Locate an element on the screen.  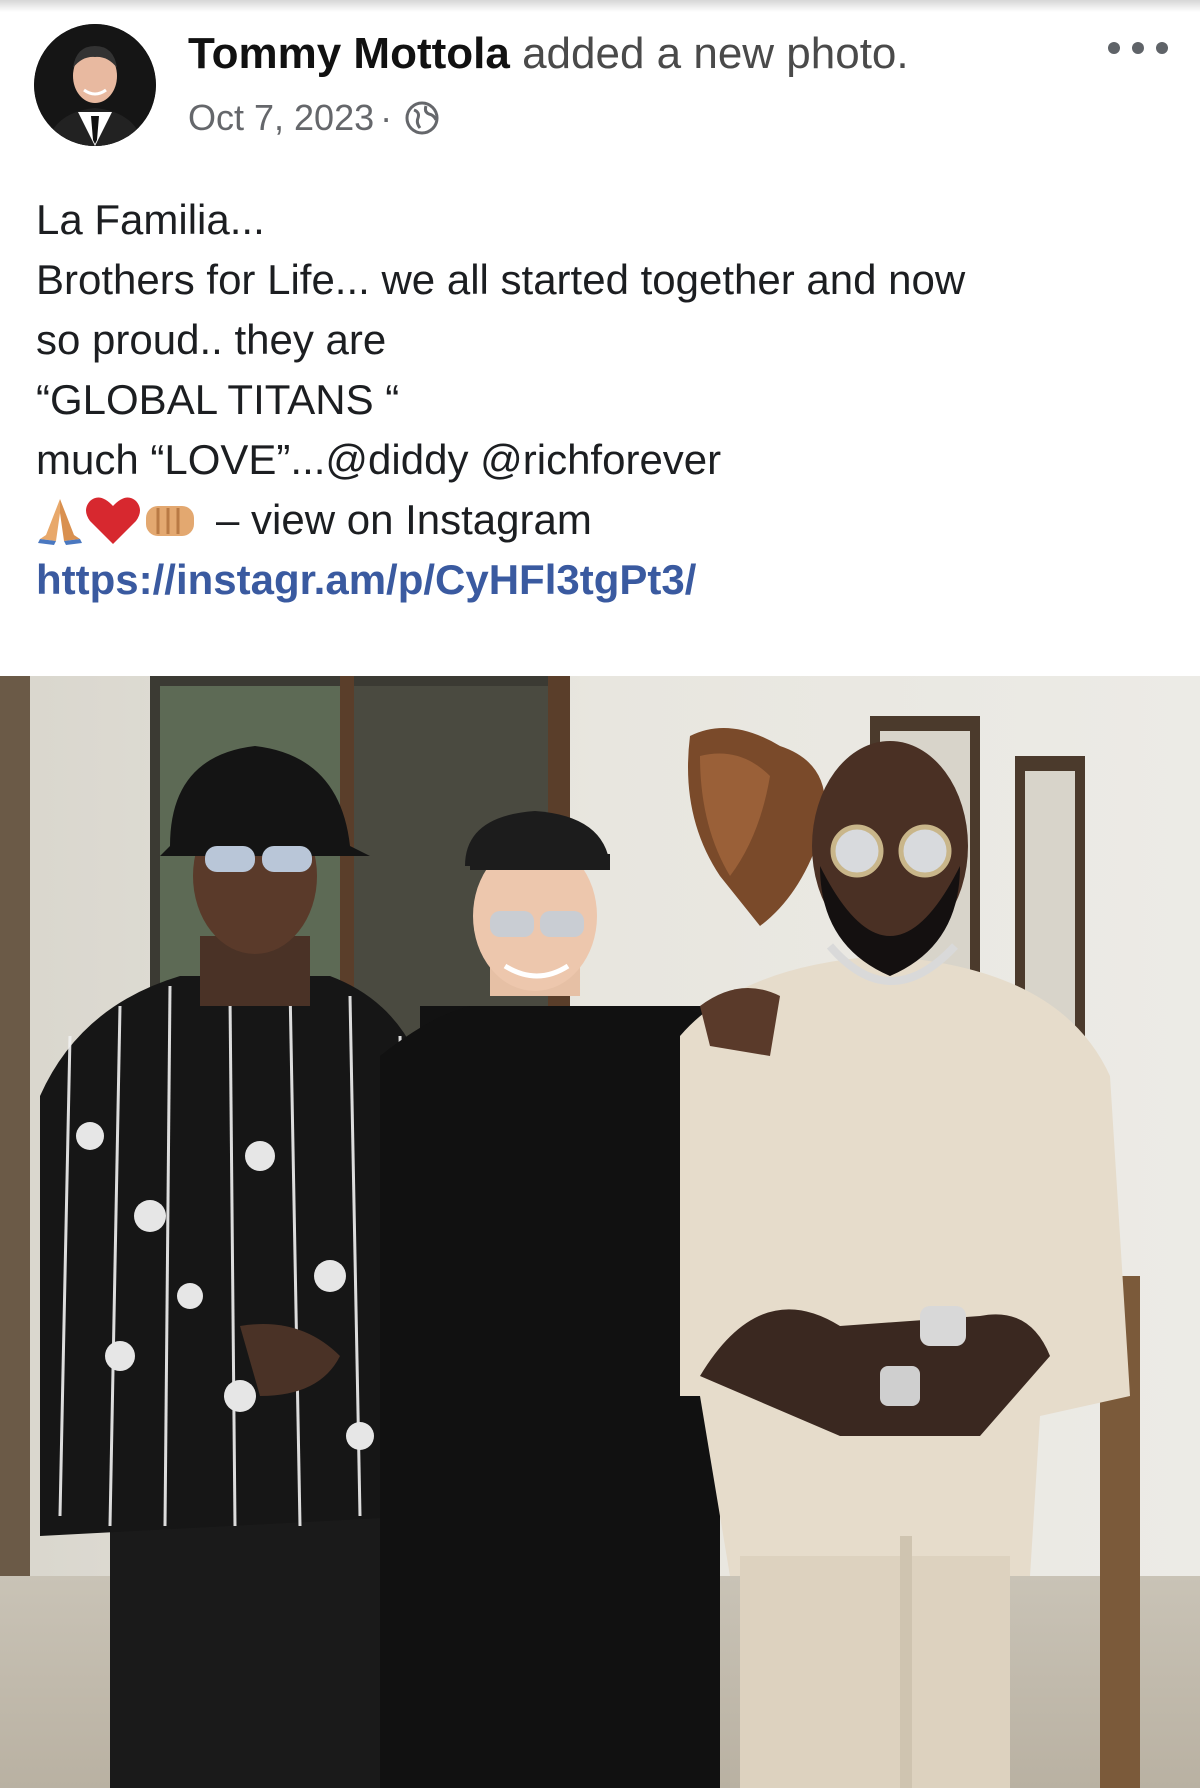
caption-line: much “LOVE”...@diddy @richforever is located at coordinates (379, 459).